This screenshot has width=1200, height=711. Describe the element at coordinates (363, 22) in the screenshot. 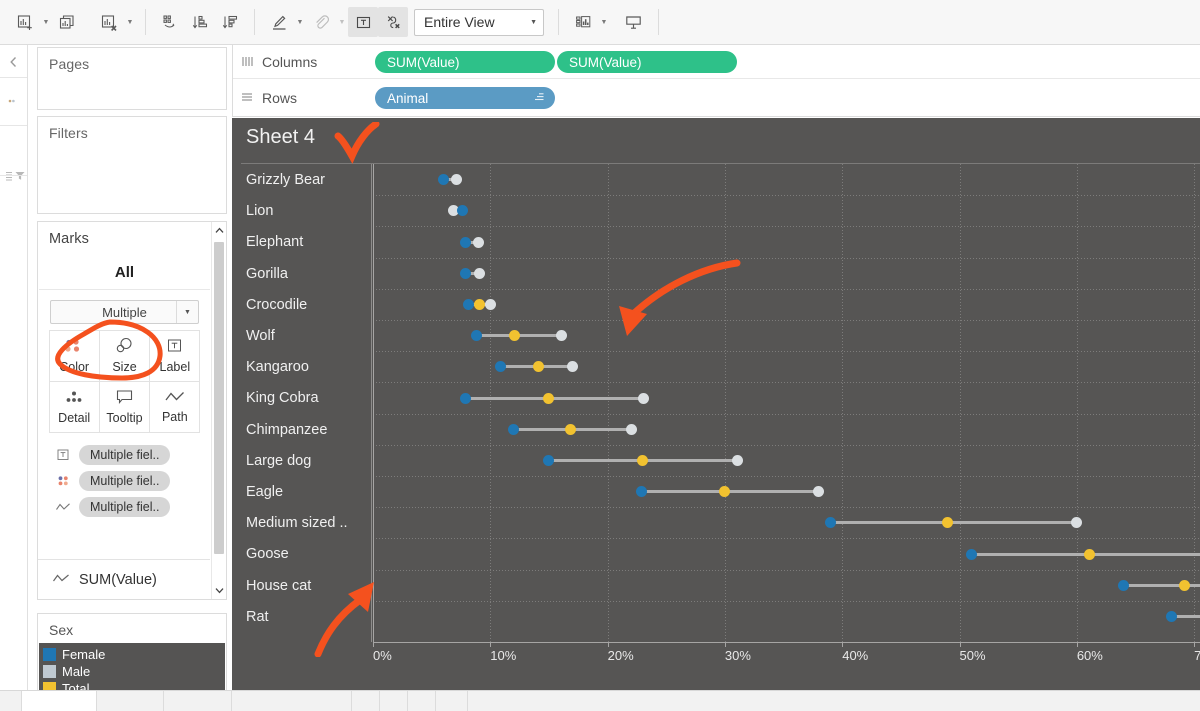

I see `show-mark-labels-button` at that location.